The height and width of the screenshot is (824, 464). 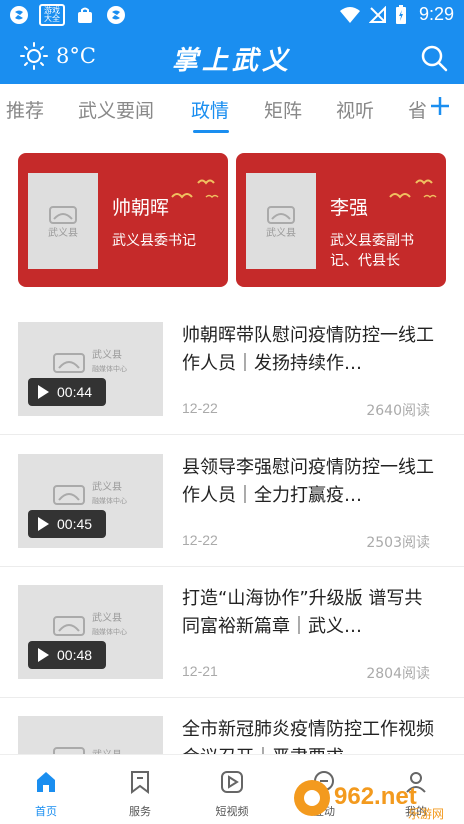 What do you see at coordinates (46, 782) in the screenshot?
I see `home-icon` at bounding box center [46, 782].